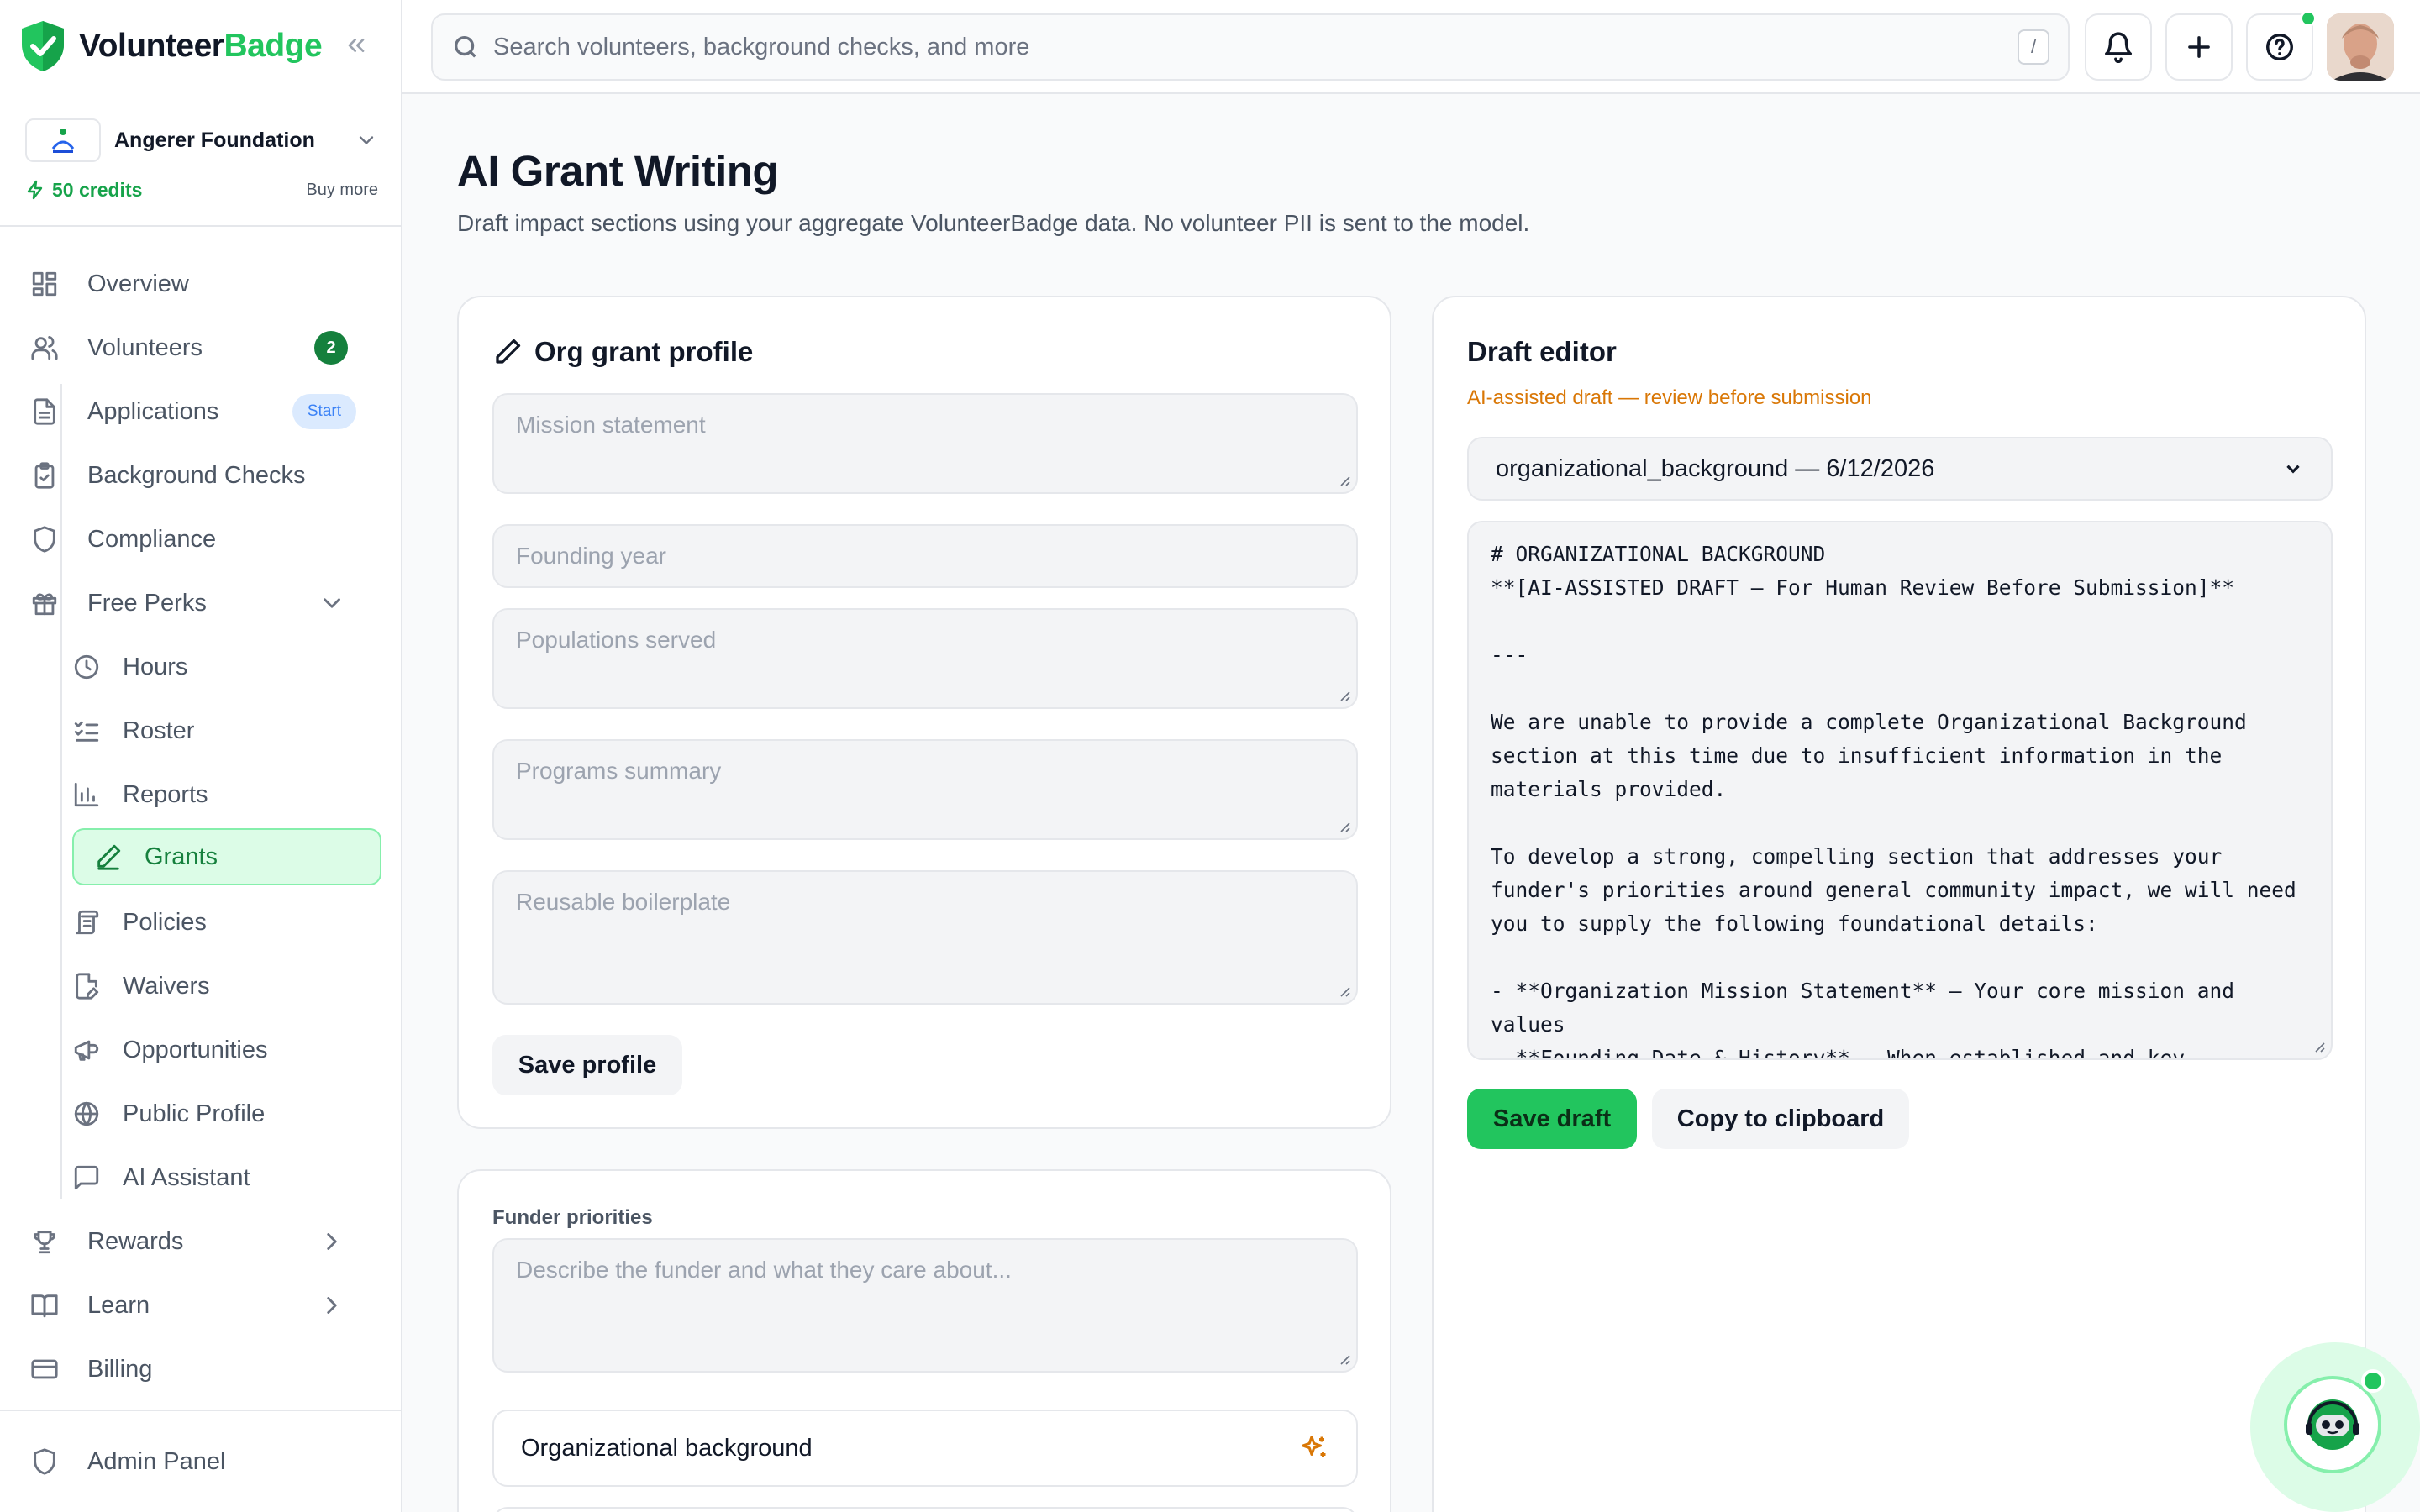  Describe the element at coordinates (44, 1242) in the screenshot. I see `trophy-icon` at that location.